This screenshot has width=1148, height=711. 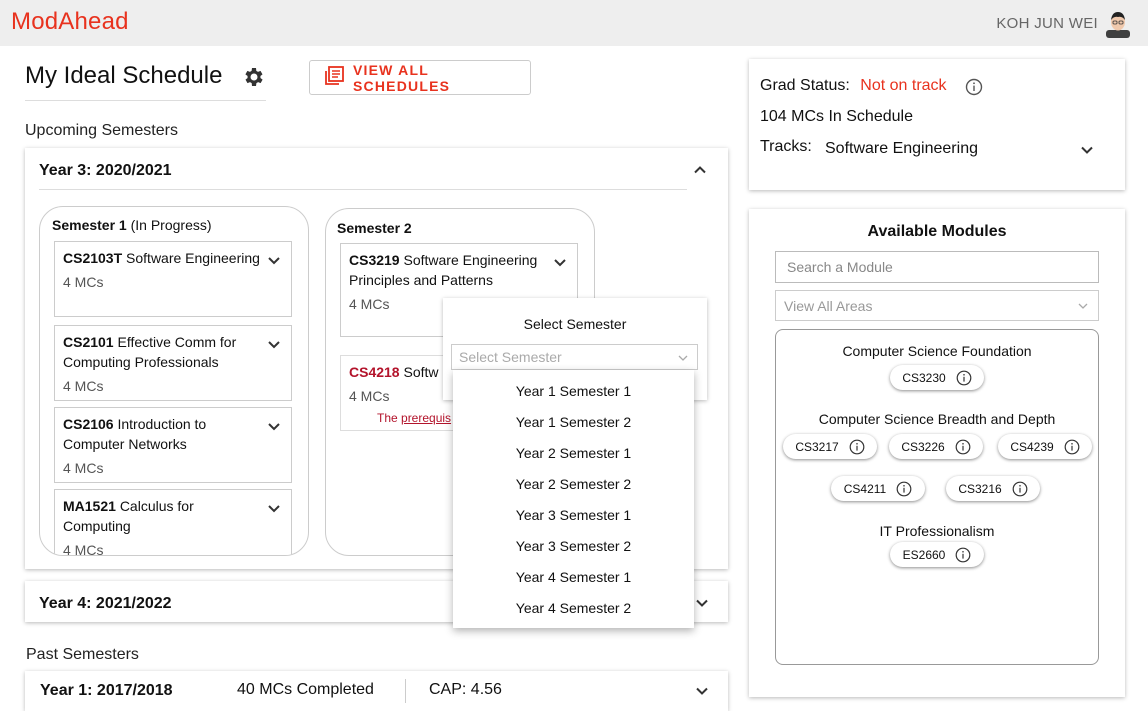 I want to click on tracks-label: Tracks:, so click(x=786, y=146).